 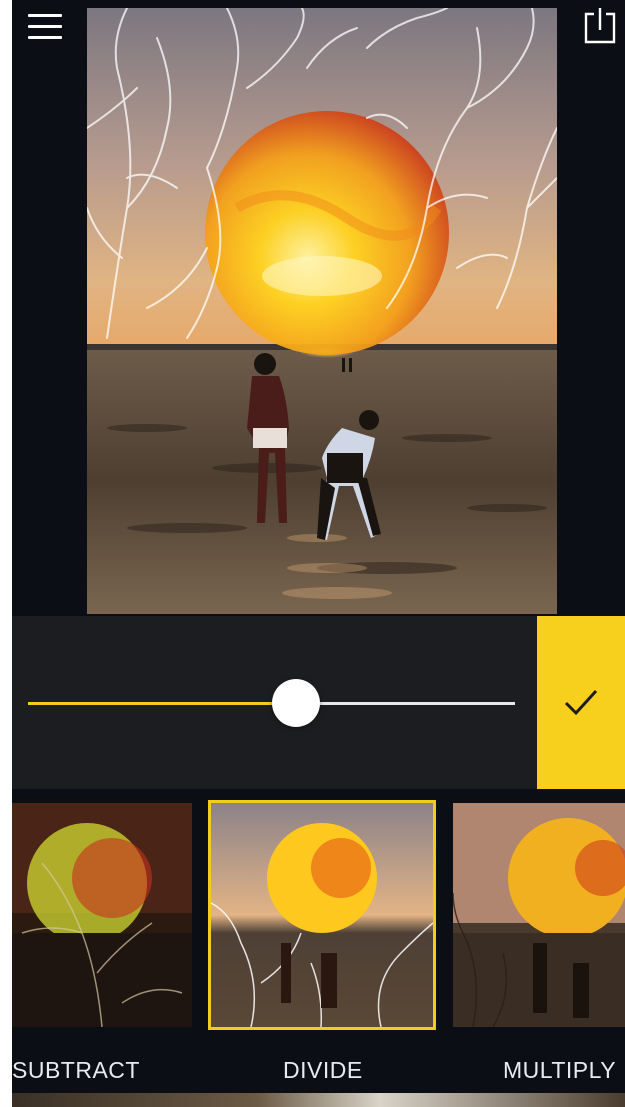 What do you see at coordinates (318, 1100) in the screenshot?
I see `next-row-preview` at bounding box center [318, 1100].